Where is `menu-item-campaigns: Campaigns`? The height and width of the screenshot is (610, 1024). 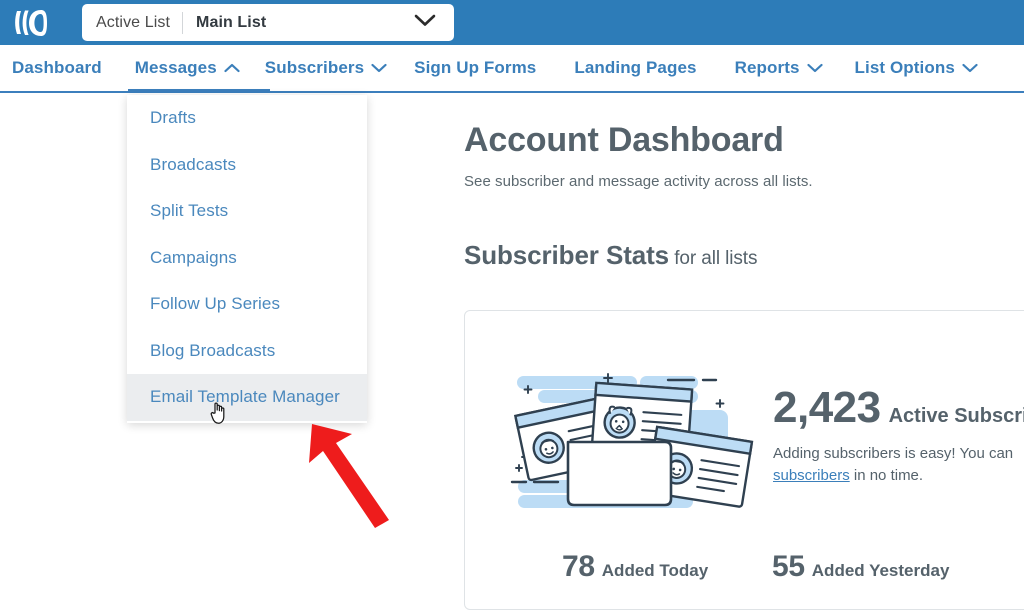 menu-item-campaigns: Campaigns is located at coordinates (247, 258).